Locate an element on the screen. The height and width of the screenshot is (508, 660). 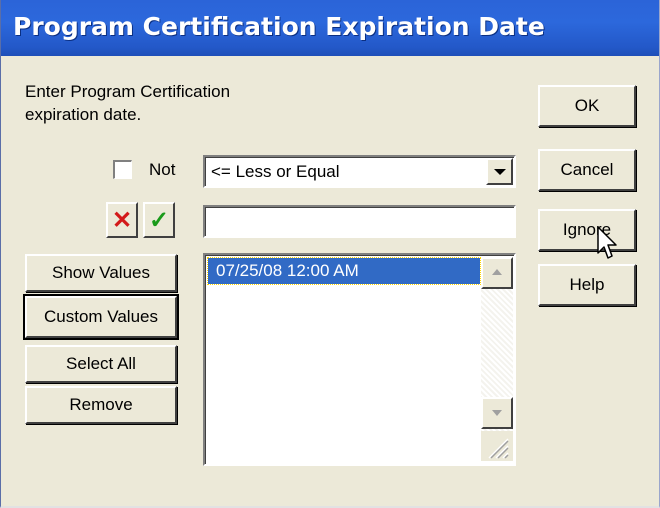
select-all-button: Select All is located at coordinates (101, 364).